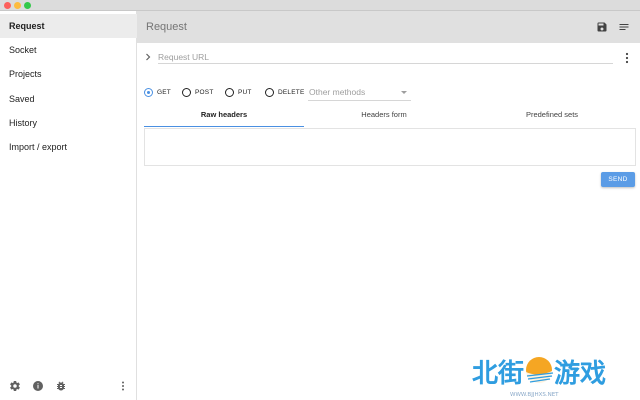 The width and height of the screenshot is (640, 400). I want to click on dropdown-arrow-icon, so click(404, 92).